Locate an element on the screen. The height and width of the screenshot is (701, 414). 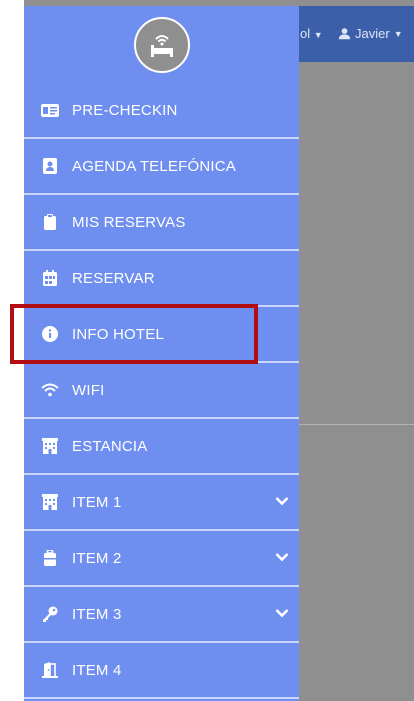
top-navbar: ol ▼ Javier ▼ is located at coordinates (356, 34).